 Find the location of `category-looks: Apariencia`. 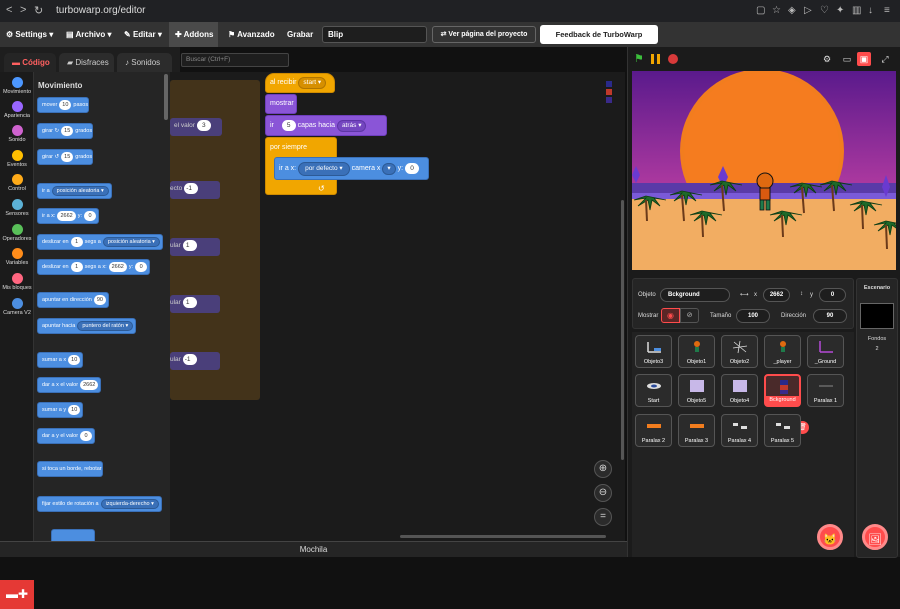

category-looks: Apariencia is located at coordinates (17, 110).